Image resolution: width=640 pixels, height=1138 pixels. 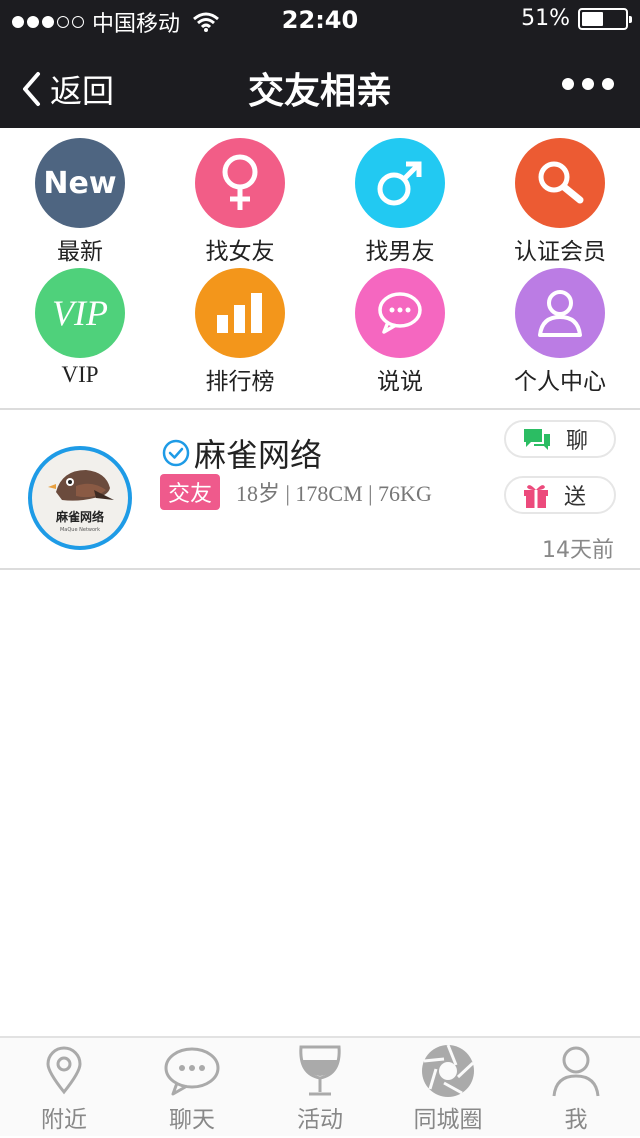 What do you see at coordinates (448, 1120) in the screenshot?
I see `tab-label: 同城圈` at bounding box center [448, 1120].